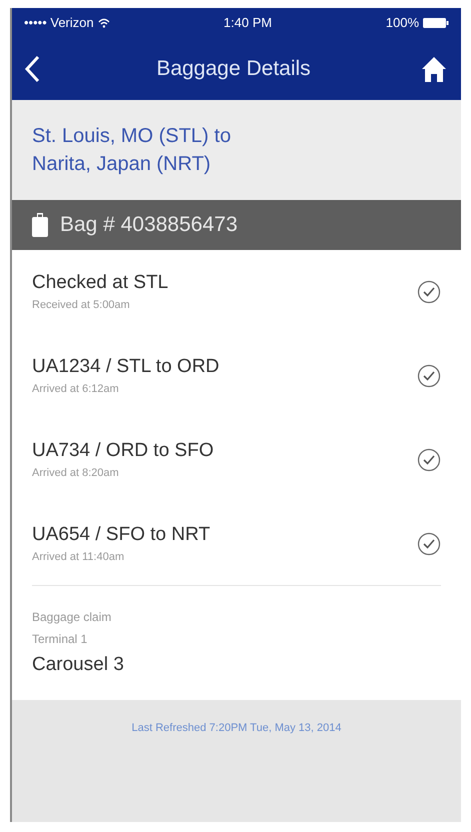  I want to click on battery-percent: 100%, so click(402, 23).